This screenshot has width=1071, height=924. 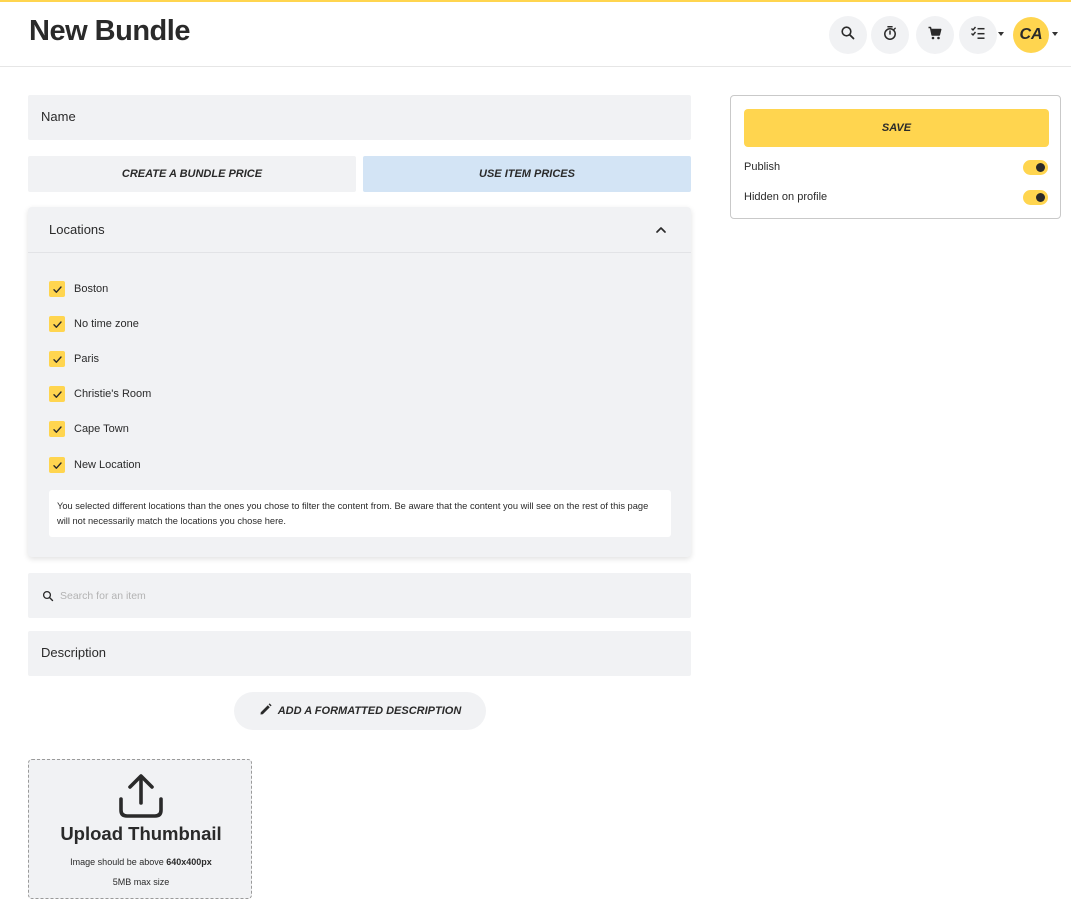 What do you see at coordinates (91, 289) in the screenshot?
I see `location-label: Boston` at bounding box center [91, 289].